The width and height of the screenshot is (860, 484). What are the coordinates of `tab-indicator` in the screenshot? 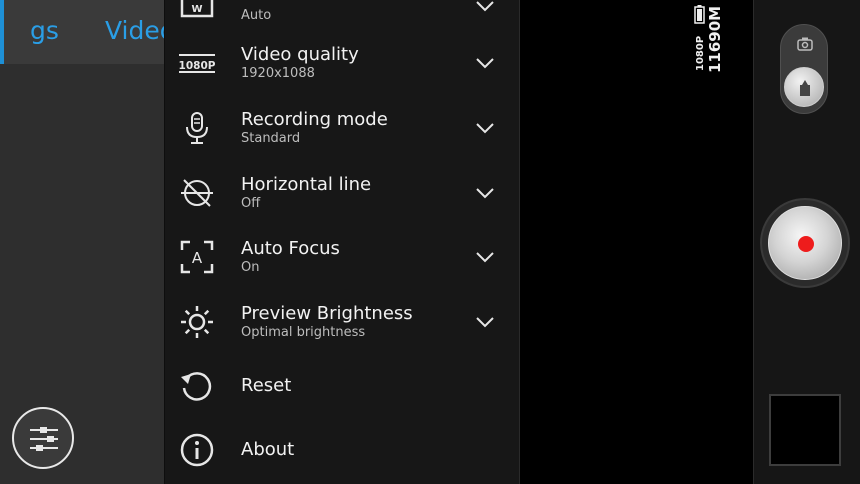 It's located at (2, 32).